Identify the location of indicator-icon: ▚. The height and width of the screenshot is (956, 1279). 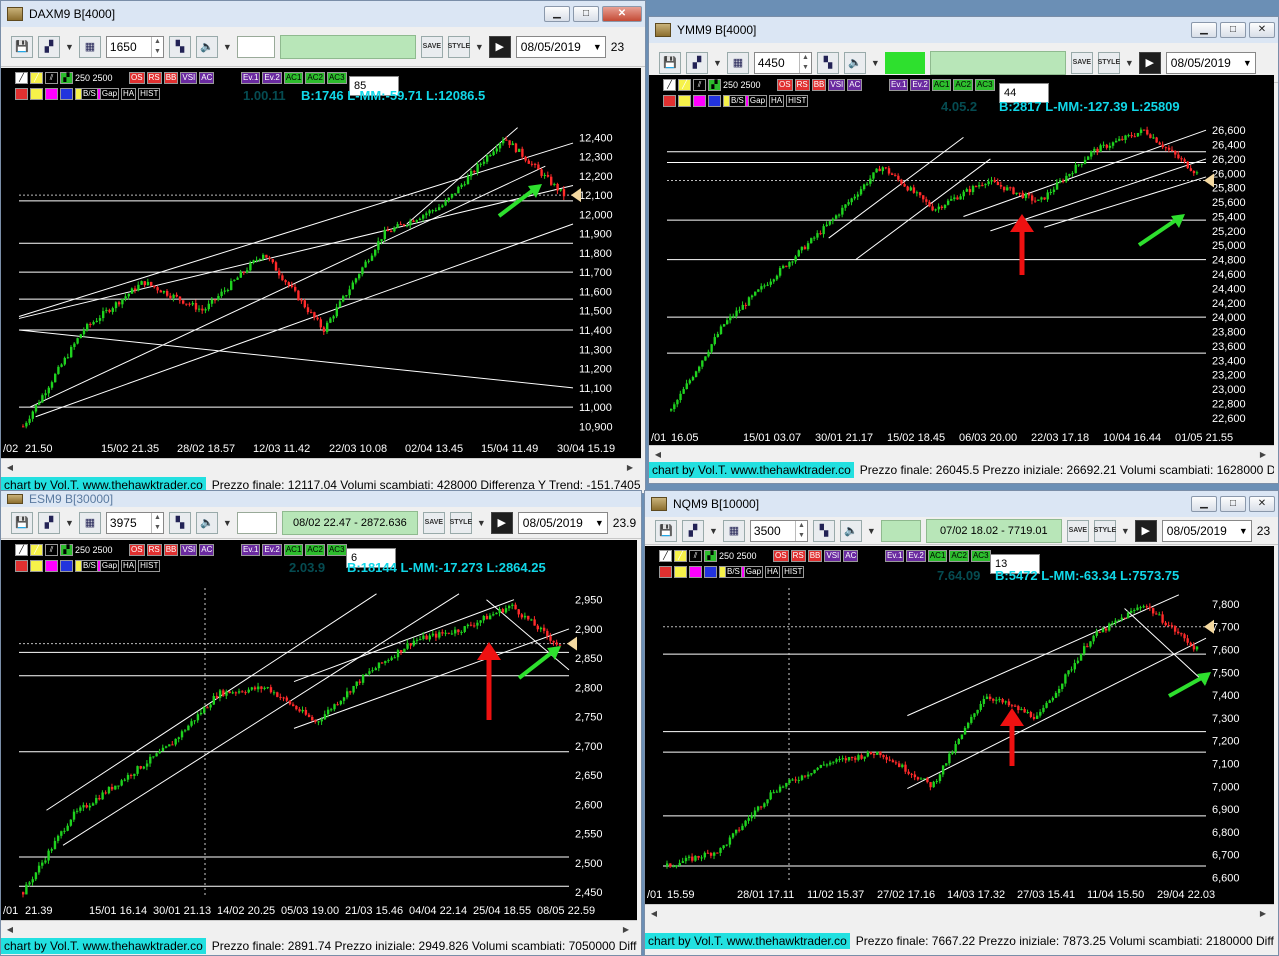
(823, 530).